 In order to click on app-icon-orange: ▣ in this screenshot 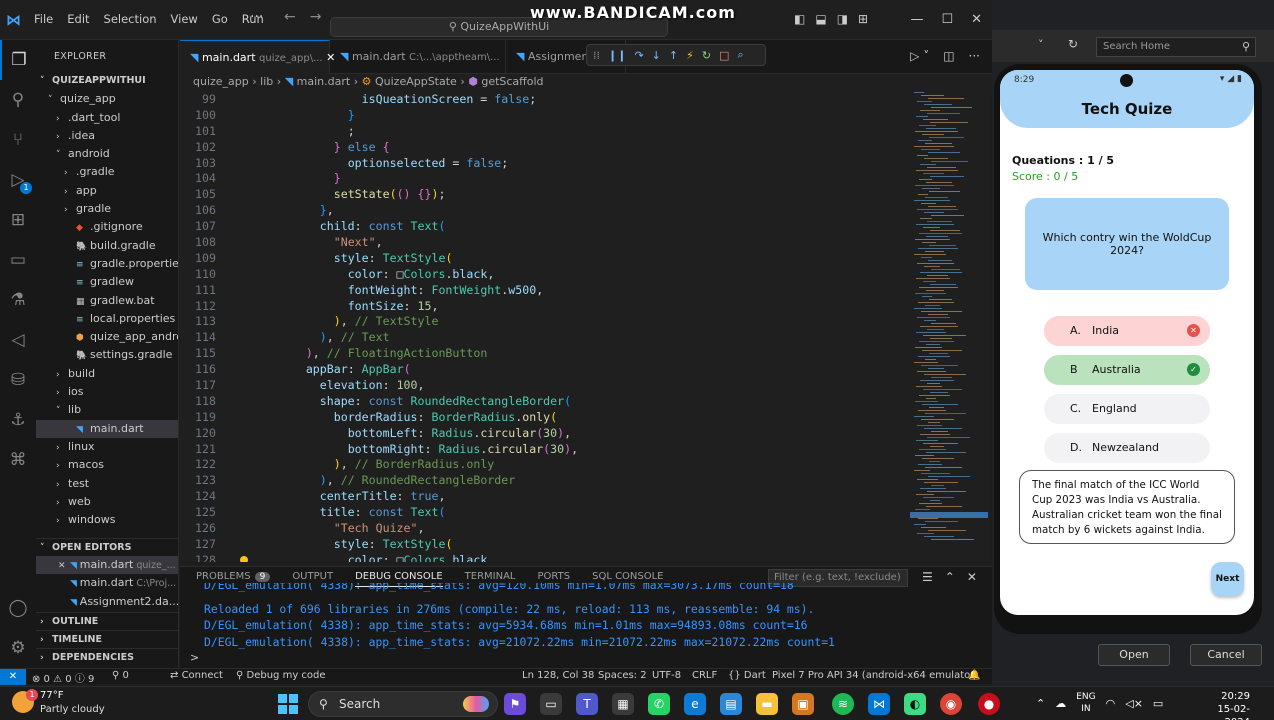, I will do `click(803, 704)`.